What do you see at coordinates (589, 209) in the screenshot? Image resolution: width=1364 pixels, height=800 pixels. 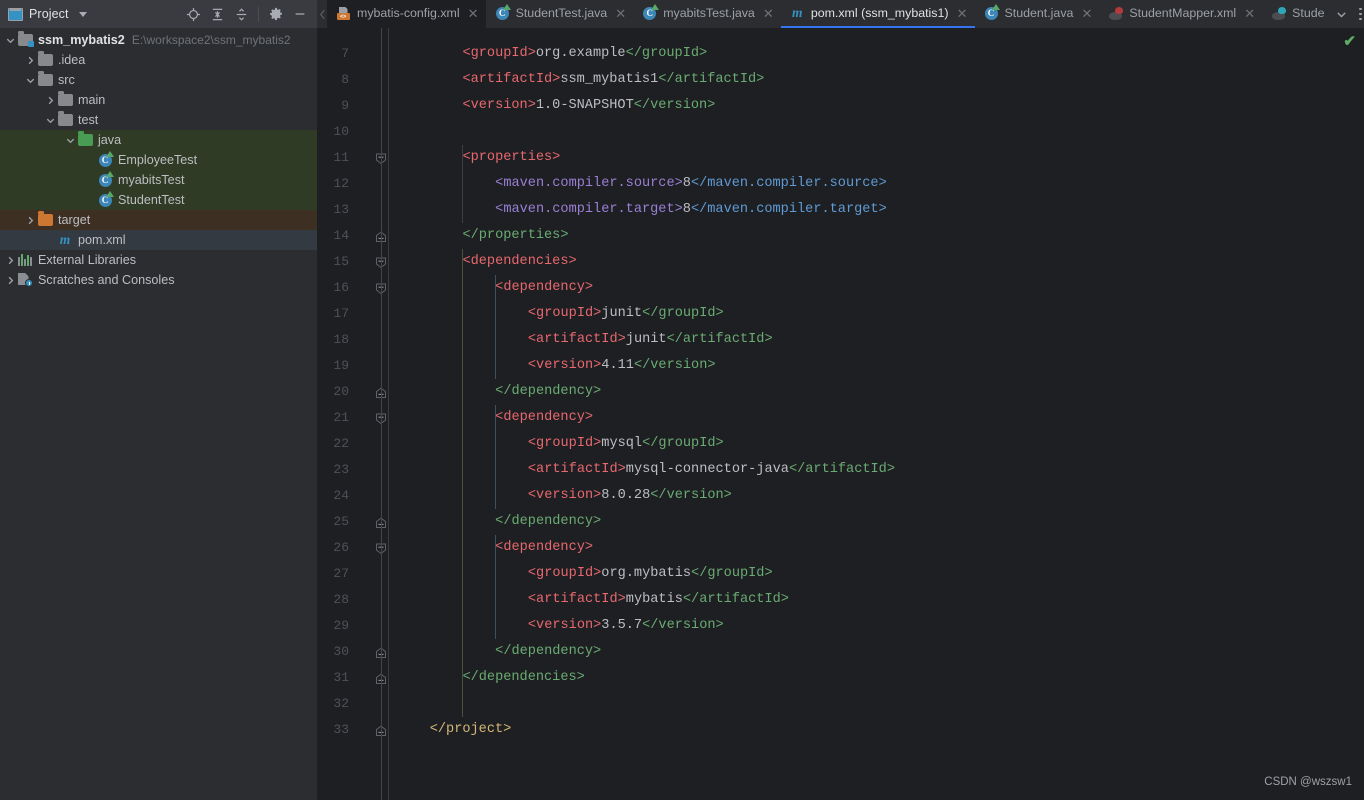 I see `code-token: <maven.compiler.target>` at bounding box center [589, 209].